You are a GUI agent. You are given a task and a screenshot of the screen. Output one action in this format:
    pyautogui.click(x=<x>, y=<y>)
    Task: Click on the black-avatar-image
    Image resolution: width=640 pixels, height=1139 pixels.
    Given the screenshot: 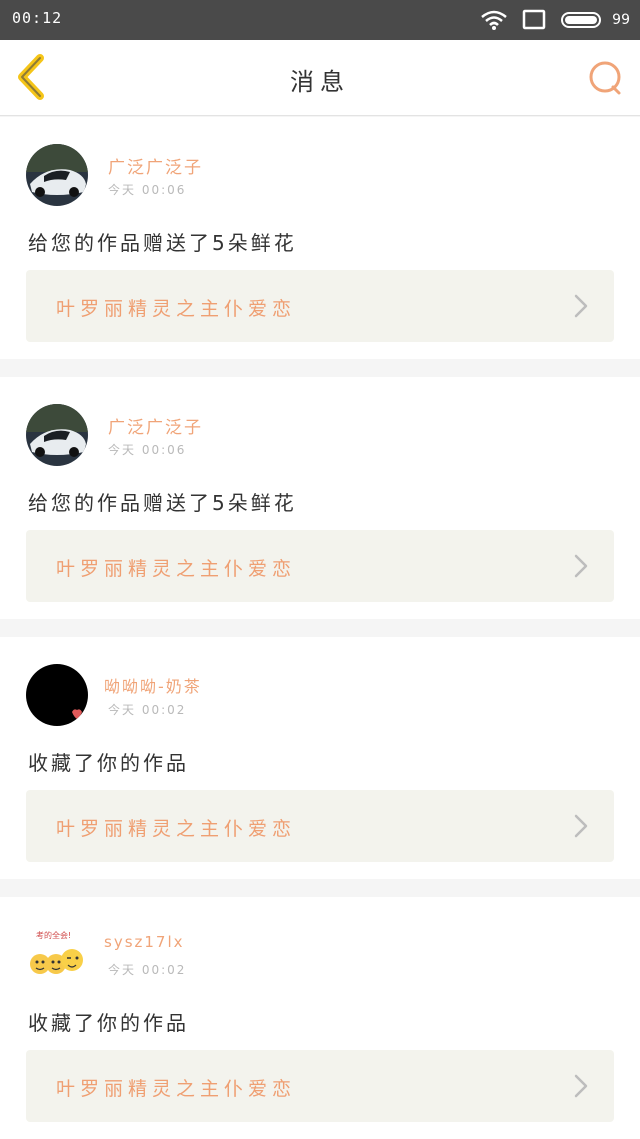 What is the action you would take?
    pyautogui.click(x=57, y=695)
    